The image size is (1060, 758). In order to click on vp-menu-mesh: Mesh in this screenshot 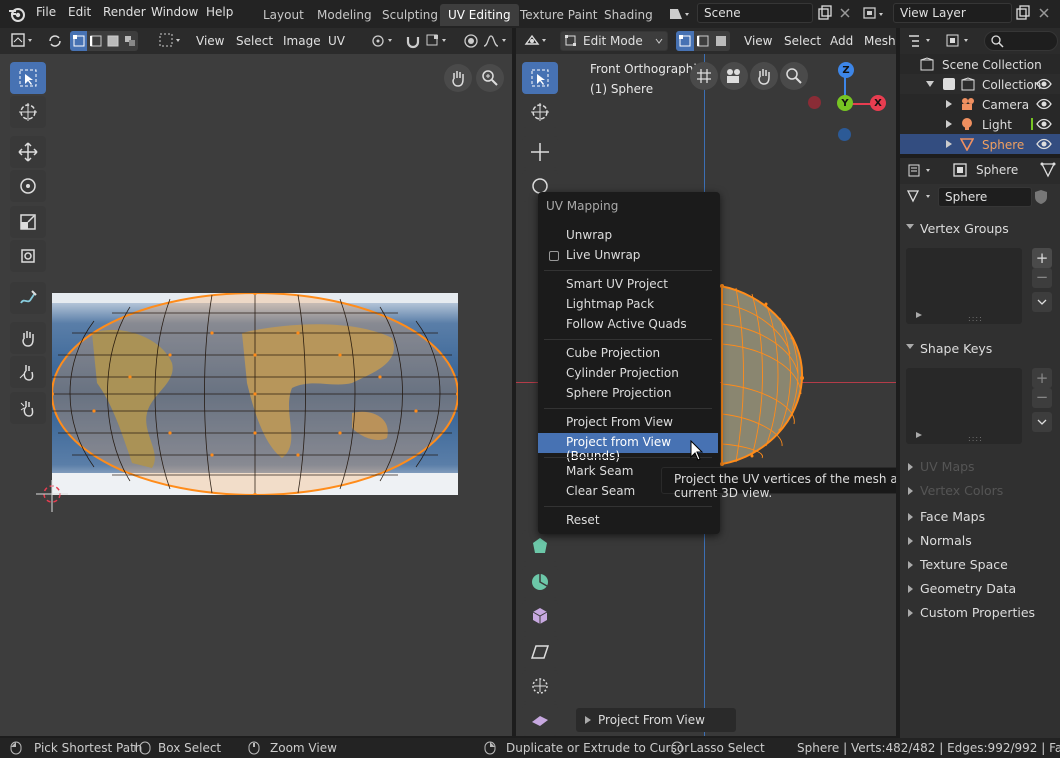, I will do `click(880, 41)`.